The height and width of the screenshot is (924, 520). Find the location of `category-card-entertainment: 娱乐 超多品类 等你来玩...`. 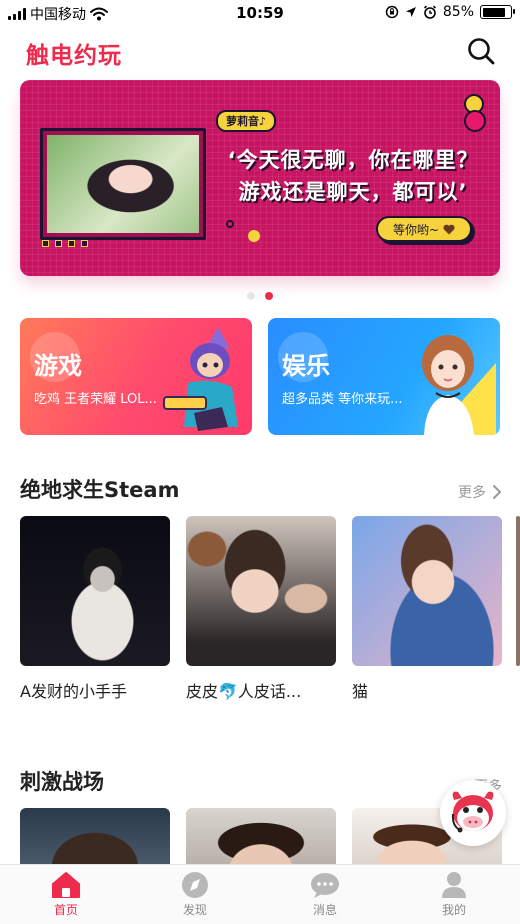

category-card-entertainment: 娱乐 超多品类 等你来玩... is located at coordinates (384, 376).